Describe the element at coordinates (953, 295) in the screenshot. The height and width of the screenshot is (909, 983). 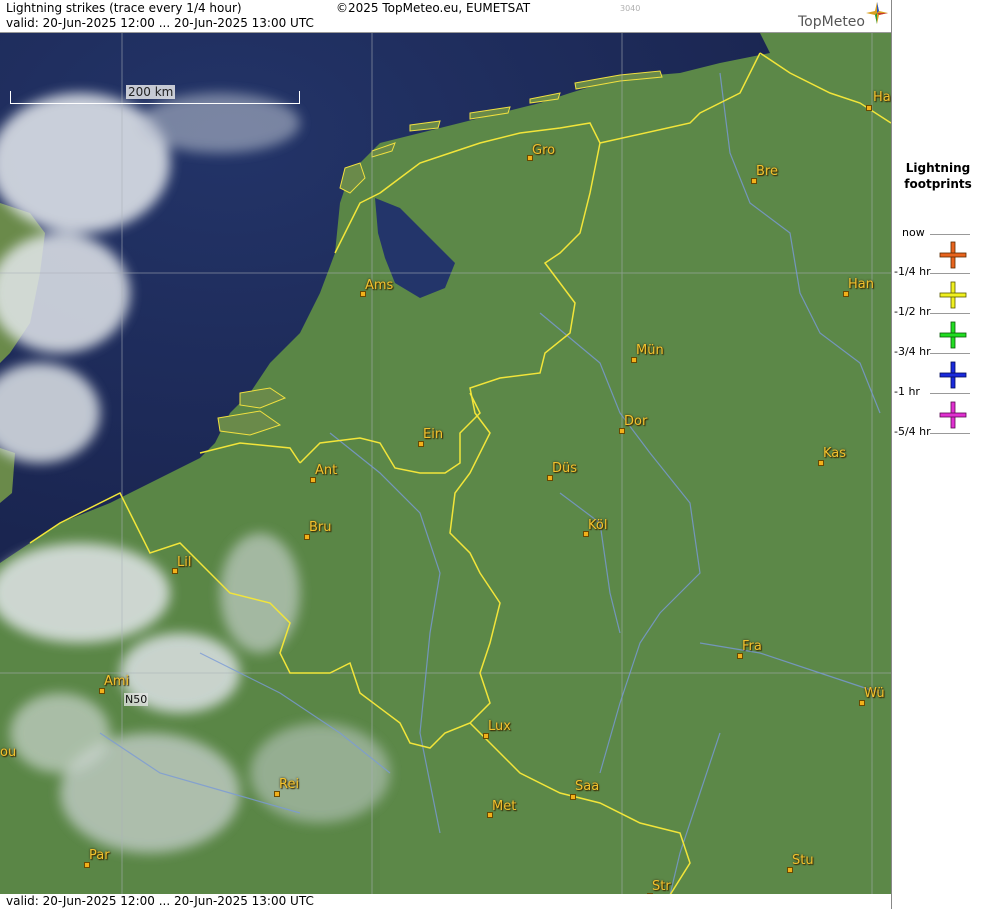
I see `yellow-cross-icon` at that location.